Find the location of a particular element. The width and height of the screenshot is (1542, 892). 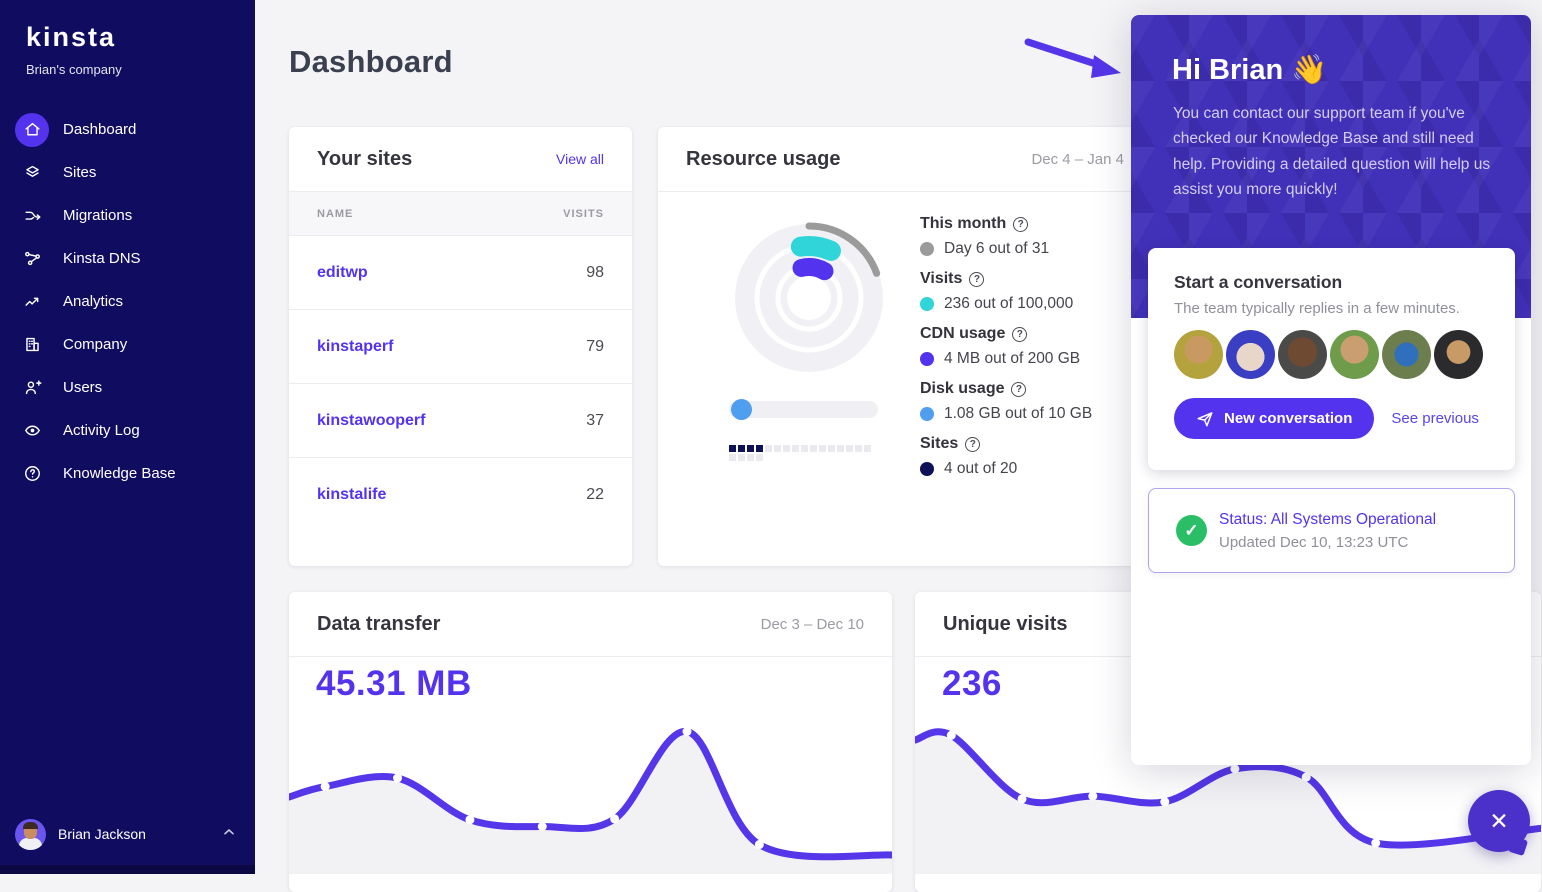

status-updated: Updated Dec 10, 13:23 UTC is located at coordinates (1314, 542).